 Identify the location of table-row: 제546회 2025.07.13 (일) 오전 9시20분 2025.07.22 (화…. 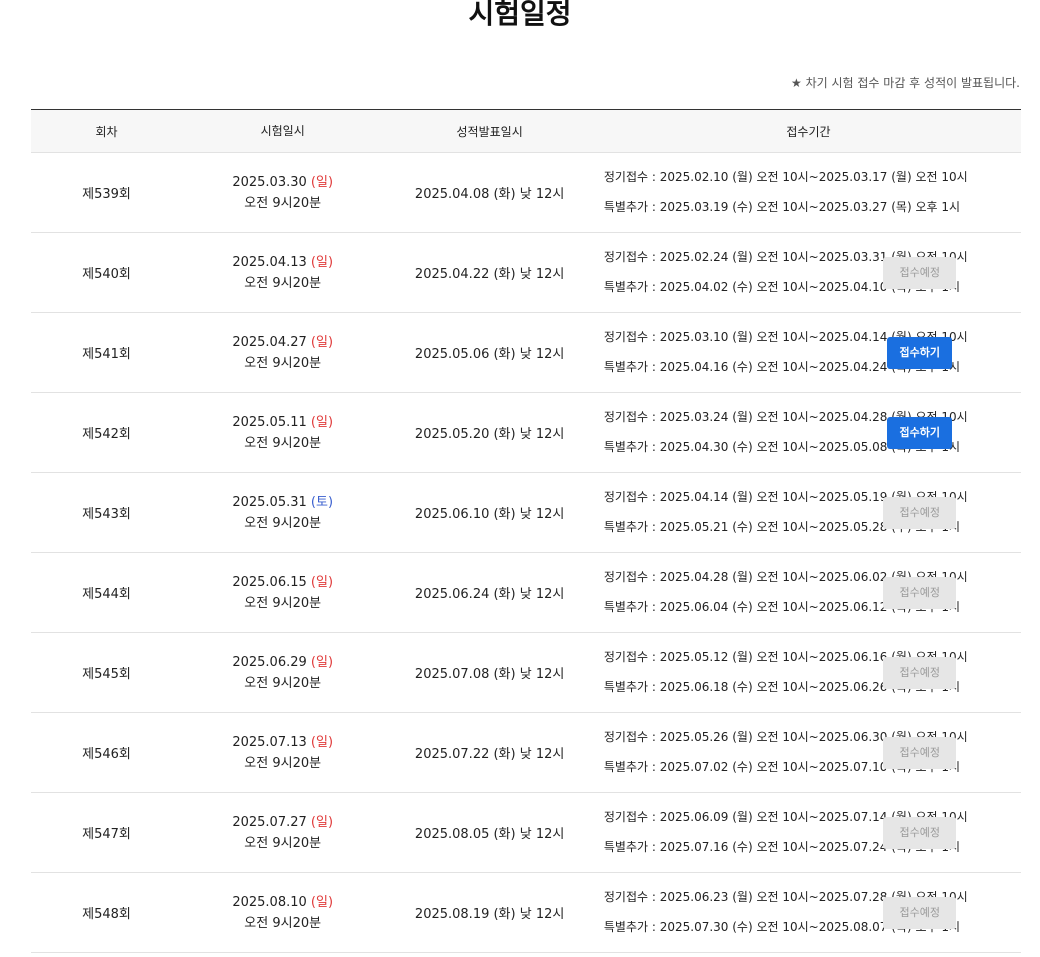
(526, 752).